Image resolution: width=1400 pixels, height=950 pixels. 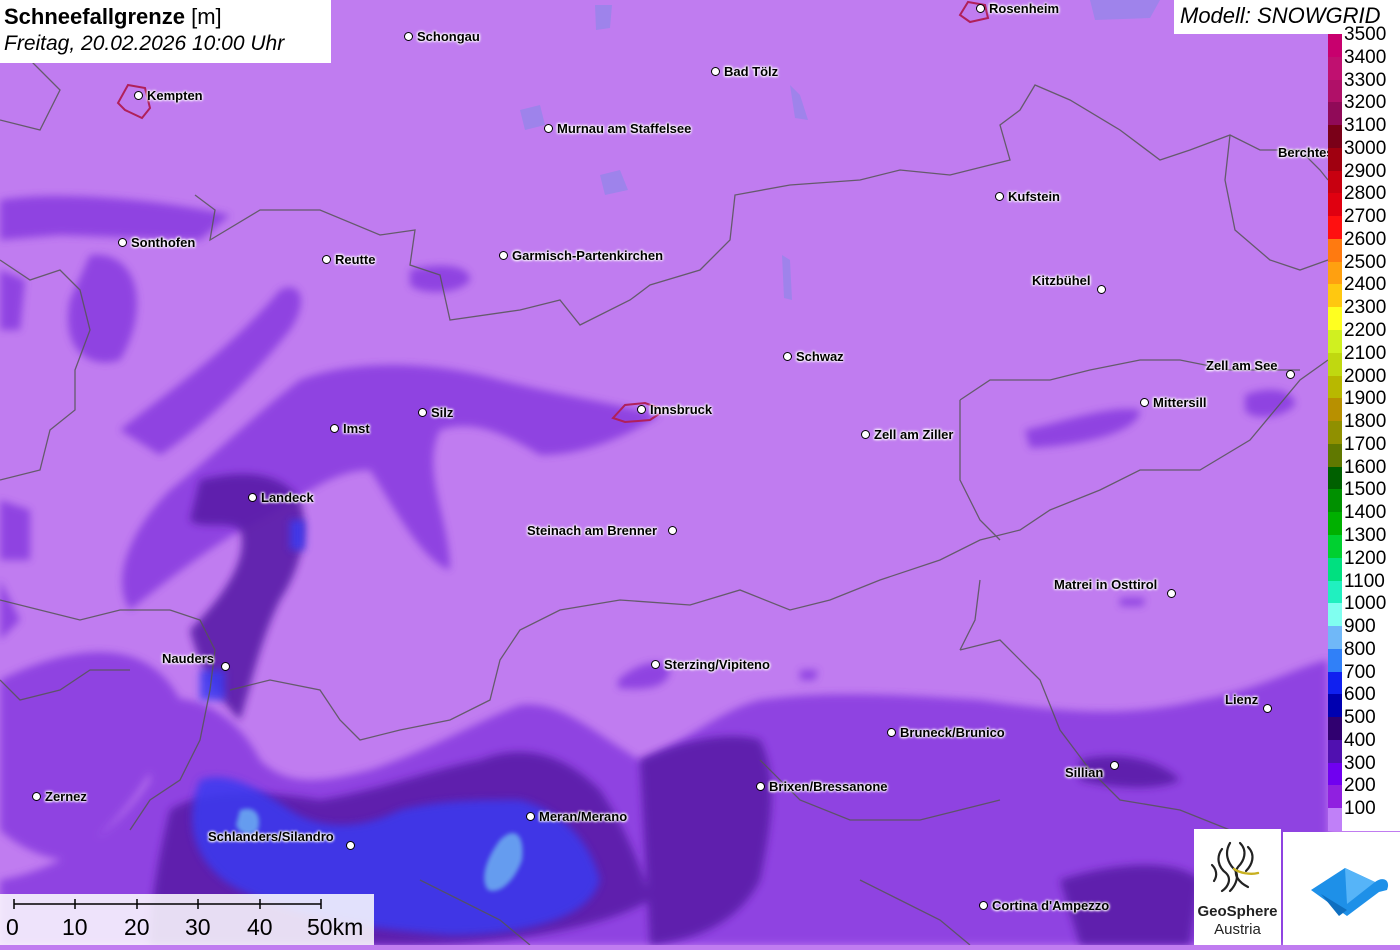 What do you see at coordinates (828, 786) in the screenshot?
I see `city-label: Brixen/Bressanone` at bounding box center [828, 786].